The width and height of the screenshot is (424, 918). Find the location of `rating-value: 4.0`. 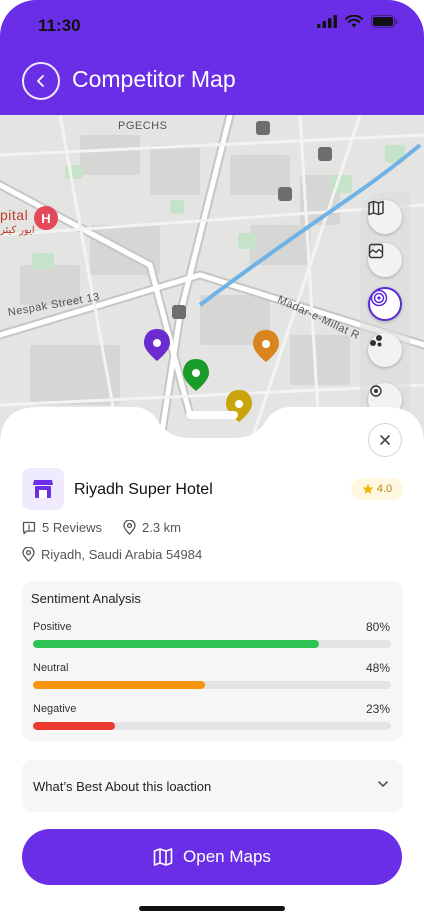

rating-value: 4.0 is located at coordinates (384, 489).